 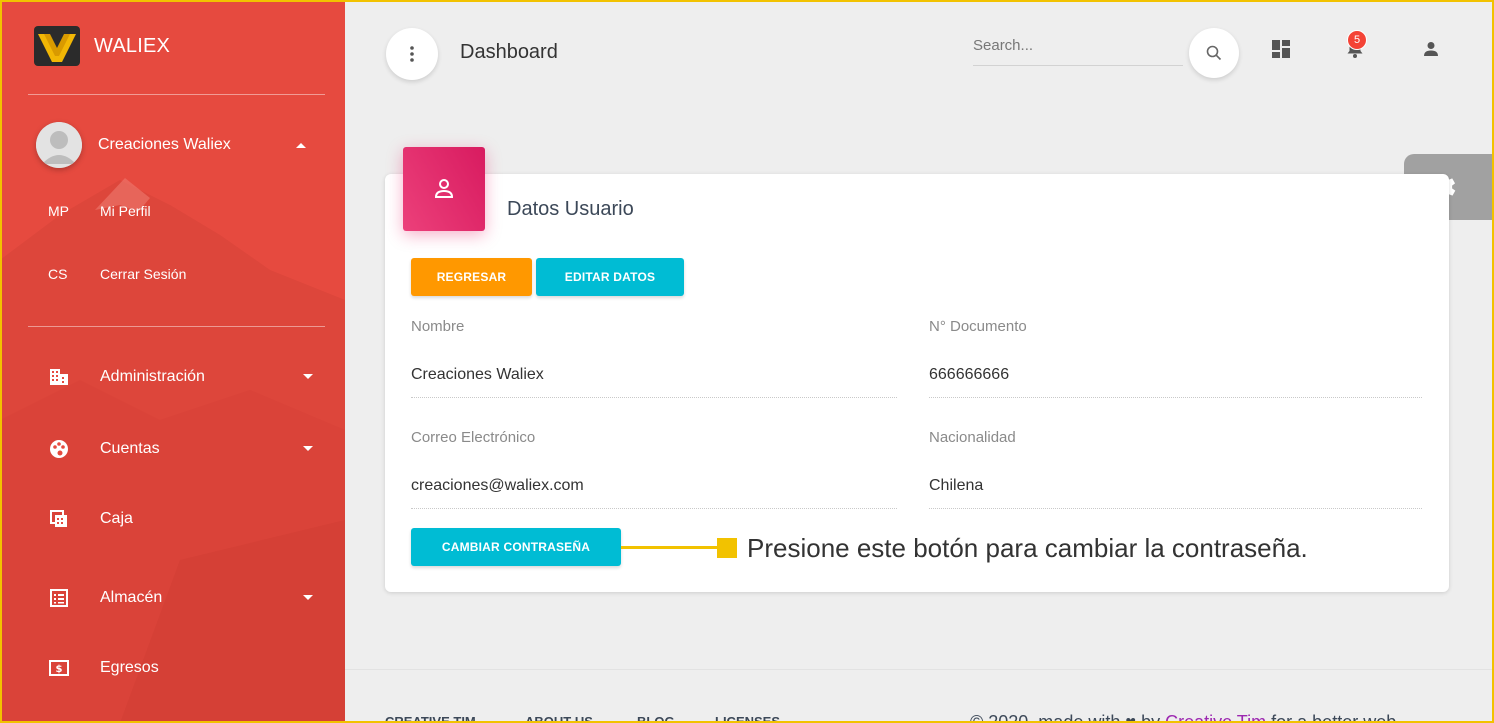 I want to click on copyright-by: by, so click(x=1151, y=717).